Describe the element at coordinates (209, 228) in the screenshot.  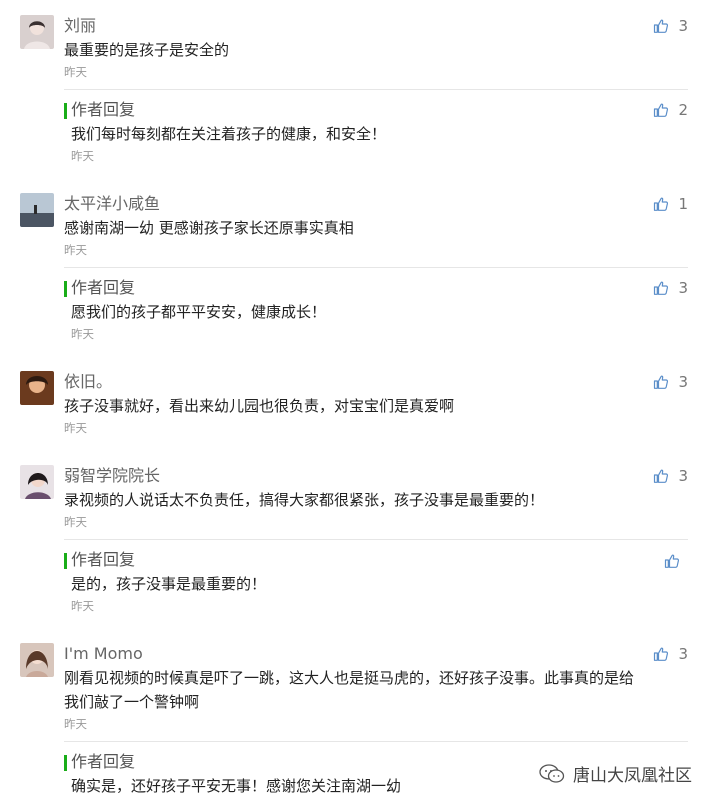
I see `comment-text: 感谢南湖一幼 更感谢孩子家长还原事实真相` at that location.